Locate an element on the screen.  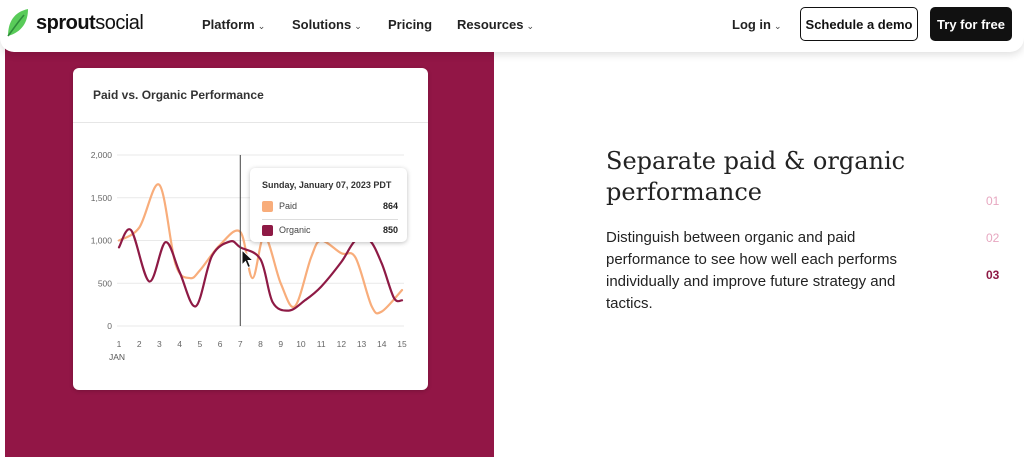
x-tick-label: 13 is located at coordinates (362, 344).